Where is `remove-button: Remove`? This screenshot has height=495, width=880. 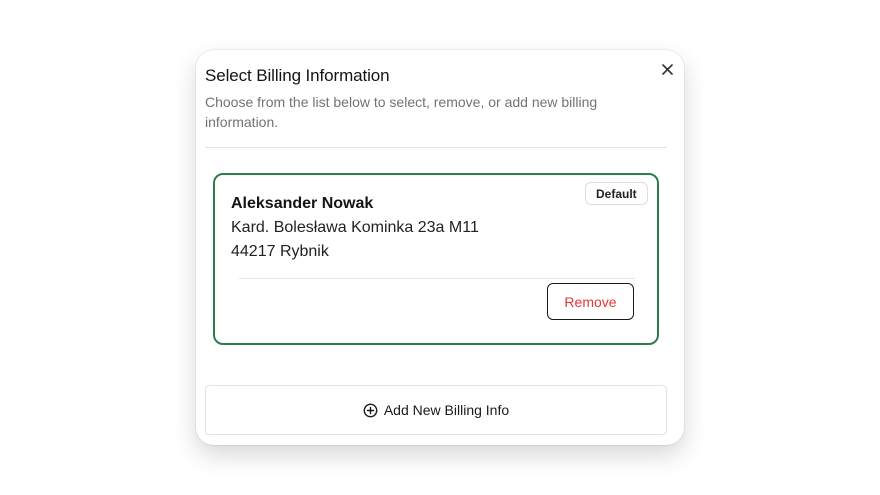 remove-button: Remove is located at coordinates (590, 301).